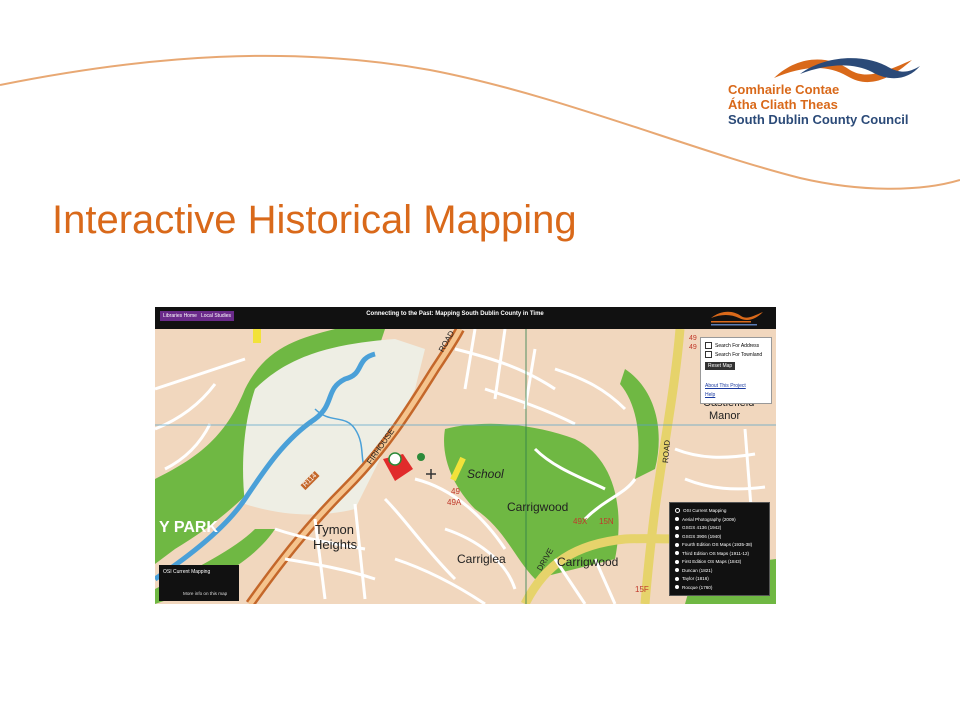 The image size is (960, 720). Describe the element at coordinates (698, 528) in the screenshot. I see `layer-option-gsgs-4136: GSGS 4136 (1942)` at that location.